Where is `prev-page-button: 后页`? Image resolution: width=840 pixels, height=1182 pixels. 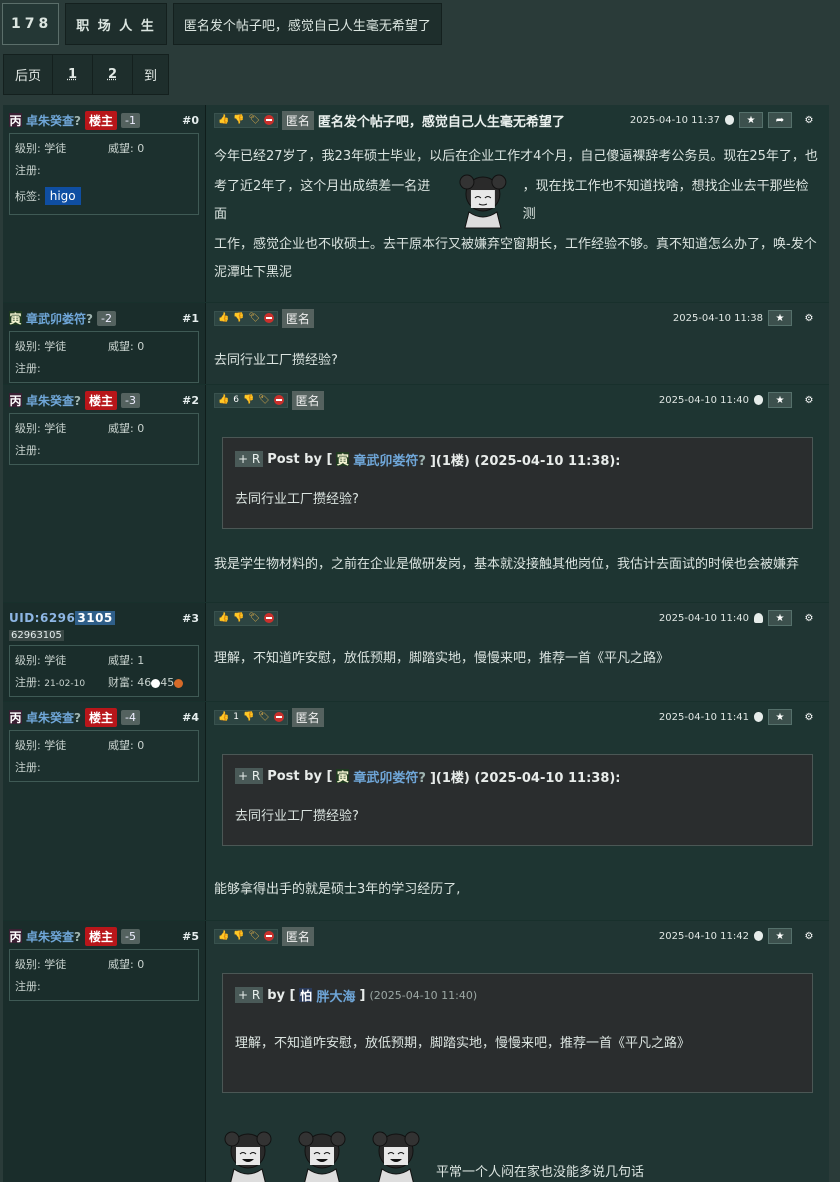
prev-page-button: 后页 is located at coordinates (28, 74).